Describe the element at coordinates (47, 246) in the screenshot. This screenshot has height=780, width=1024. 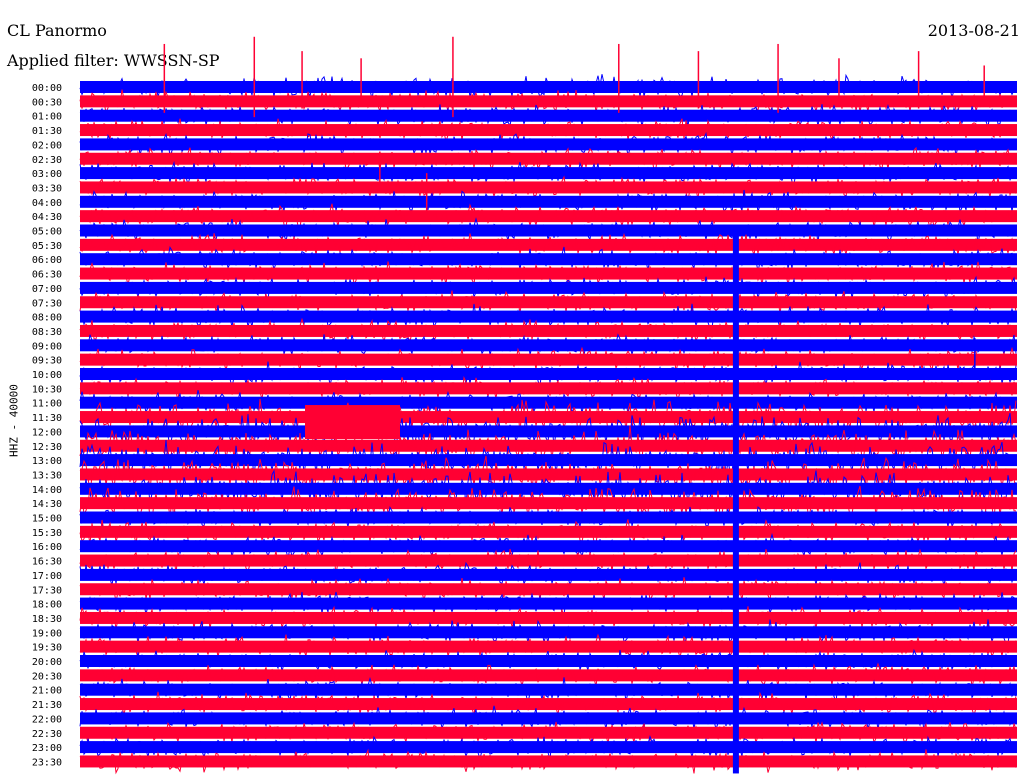
I see `time-label: 05:30` at that location.